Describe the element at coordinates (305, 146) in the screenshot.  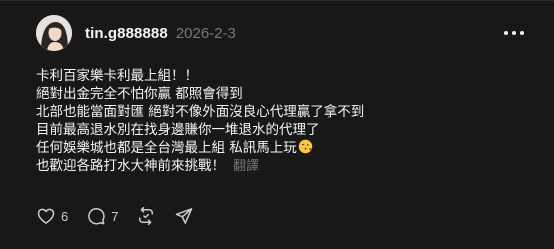
I see `face-blowing-kiss-icon` at that location.